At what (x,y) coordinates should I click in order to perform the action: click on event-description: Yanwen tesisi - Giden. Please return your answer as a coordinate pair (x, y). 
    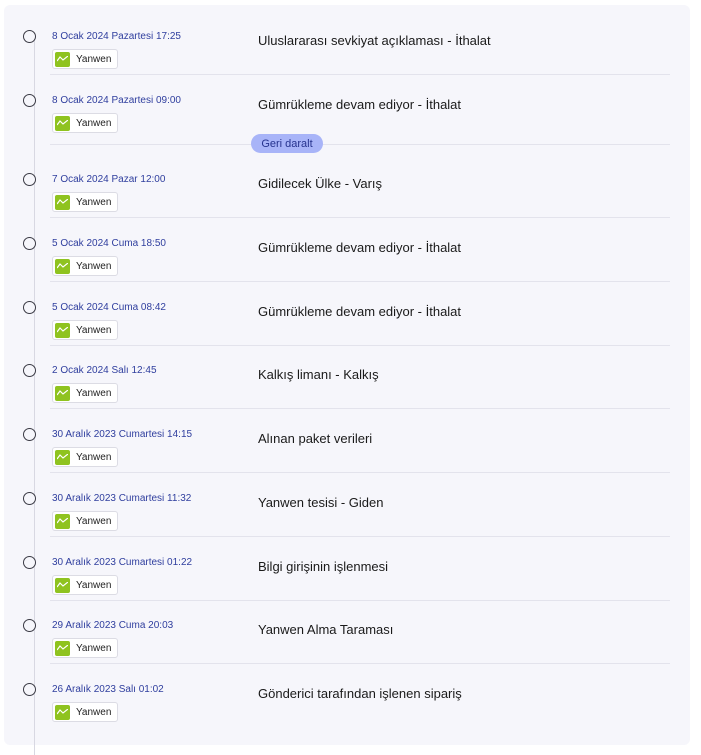
    Looking at the image, I should click on (321, 502).